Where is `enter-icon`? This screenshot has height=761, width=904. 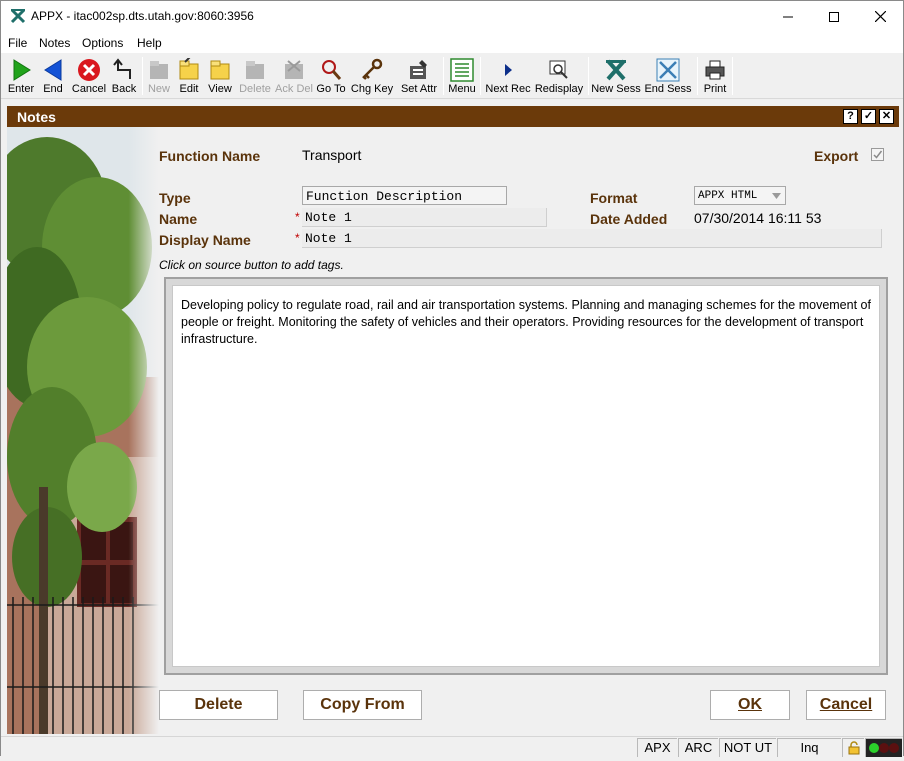 enter-icon is located at coordinates (22, 70).